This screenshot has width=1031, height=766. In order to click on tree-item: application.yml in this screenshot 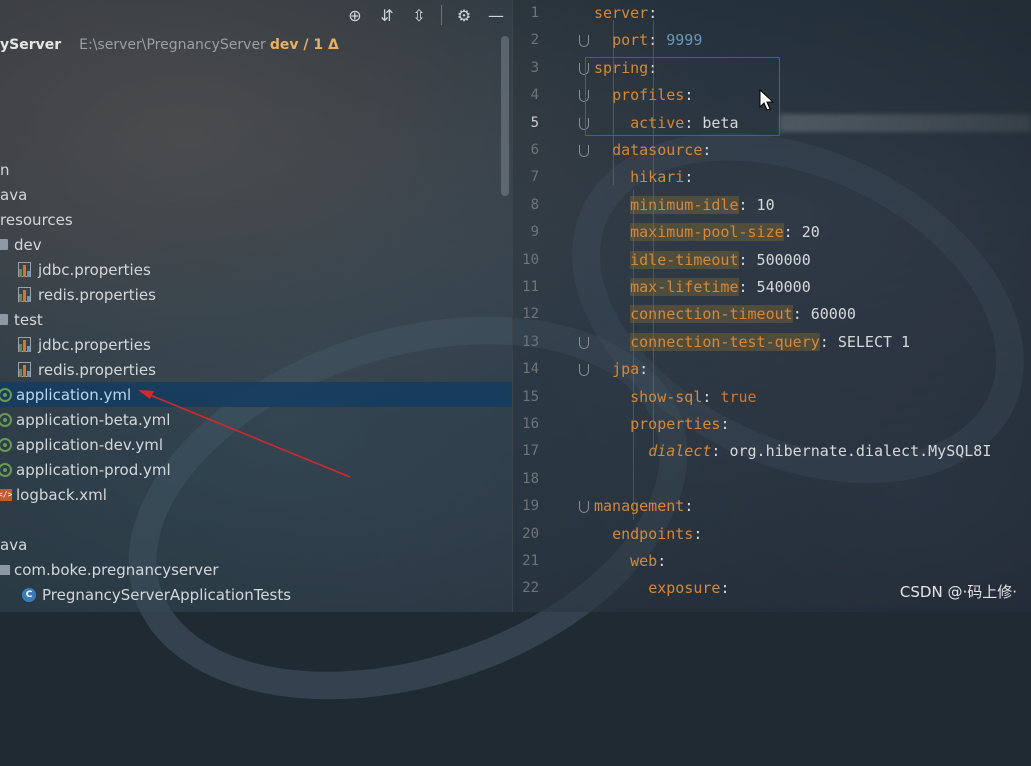, I will do `click(256, 394)`.